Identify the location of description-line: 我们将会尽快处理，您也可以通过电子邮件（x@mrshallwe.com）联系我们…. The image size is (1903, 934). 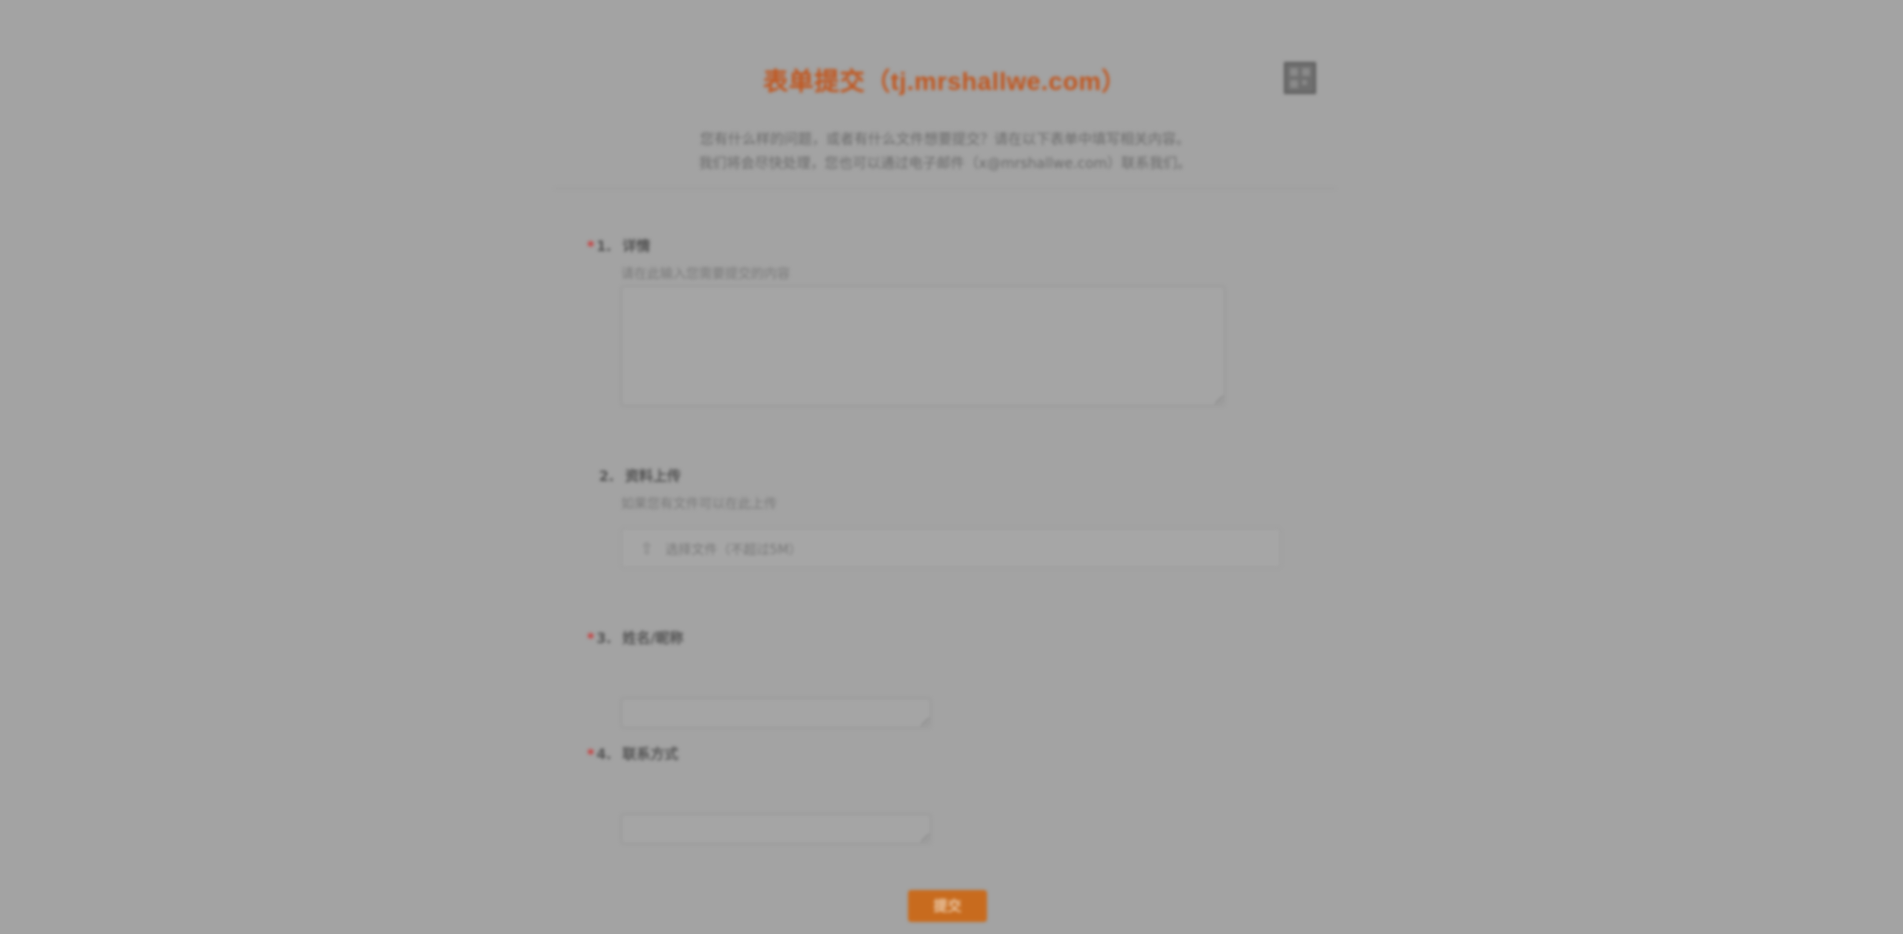
(945, 164).